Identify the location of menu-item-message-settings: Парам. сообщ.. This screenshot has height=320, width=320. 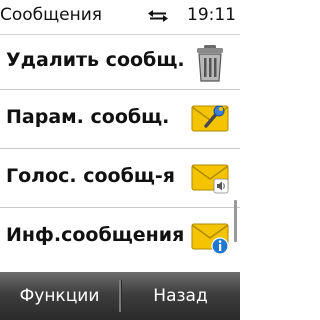
(120, 119).